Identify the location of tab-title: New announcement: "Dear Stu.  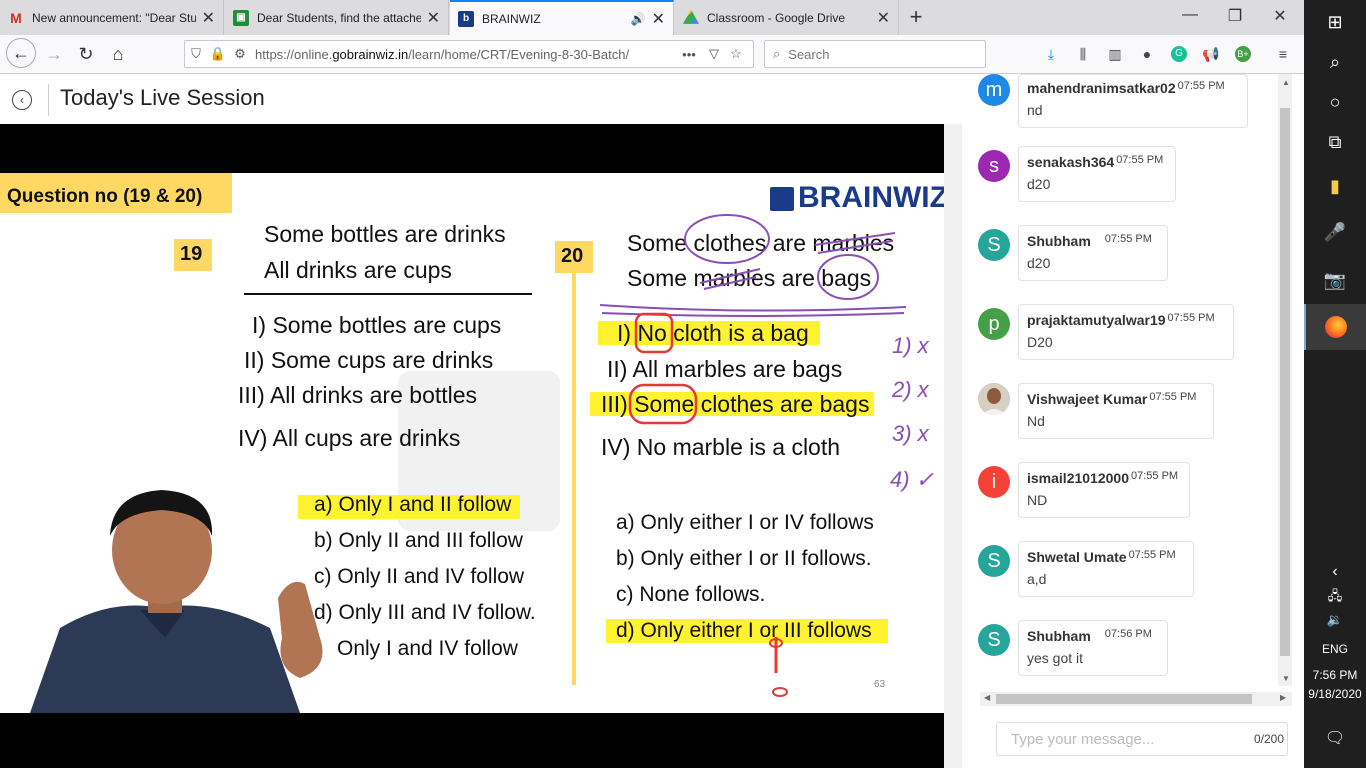
(114, 17).